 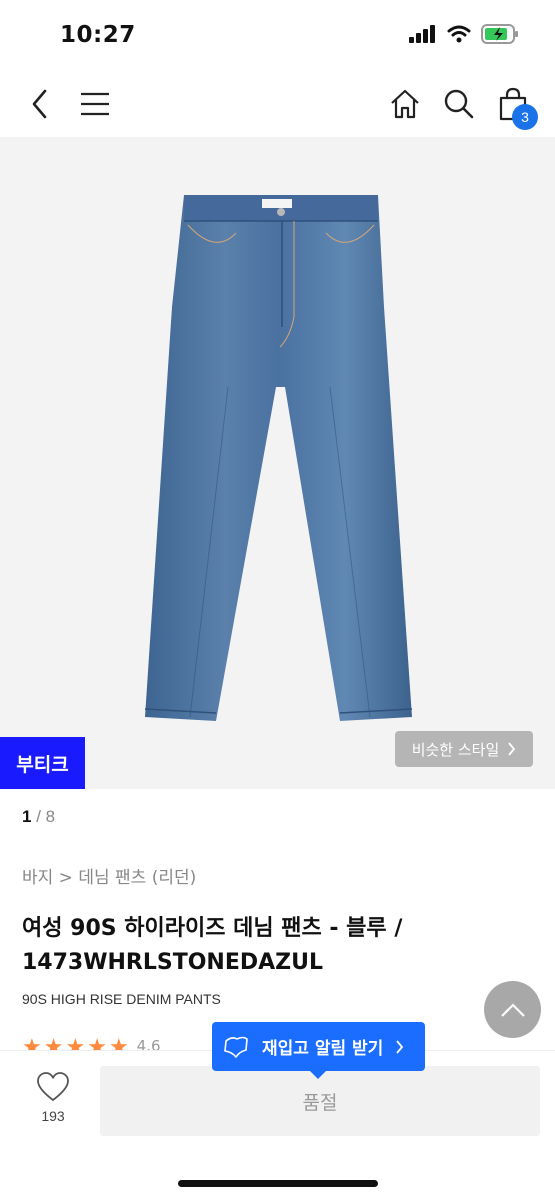 What do you see at coordinates (499, 34) in the screenshot?
I see `battery-icon` at bounding box center [499, 34].